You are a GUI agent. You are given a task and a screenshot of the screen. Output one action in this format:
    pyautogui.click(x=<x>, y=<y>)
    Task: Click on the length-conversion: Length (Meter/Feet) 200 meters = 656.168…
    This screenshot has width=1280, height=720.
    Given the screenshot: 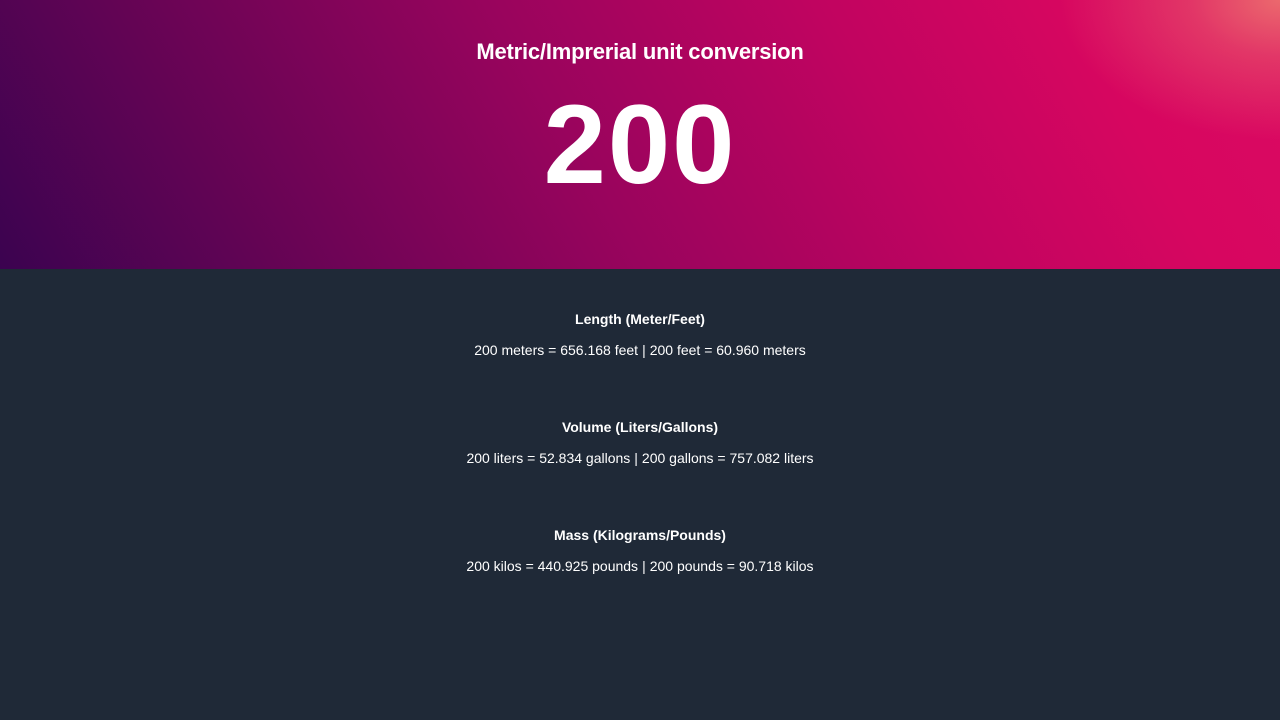 What is the action you would take?
    pyautogui.click(x=640, y=334)
    